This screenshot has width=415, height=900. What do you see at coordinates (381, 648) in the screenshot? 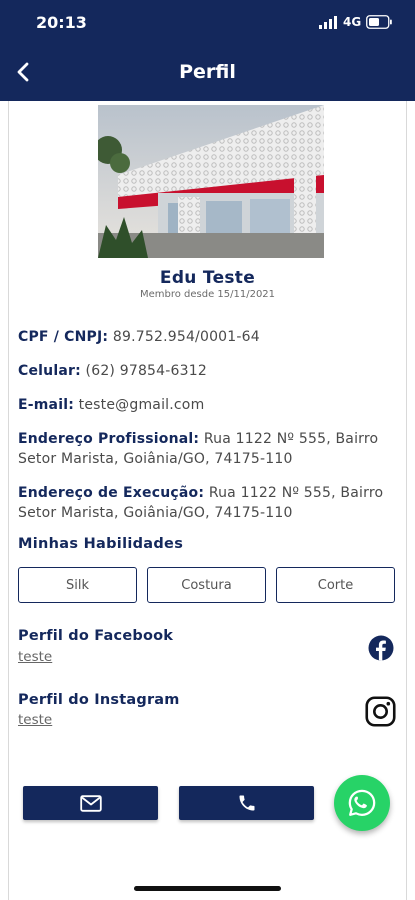
I see `facebook-icon` at bounding box center [381, 648].